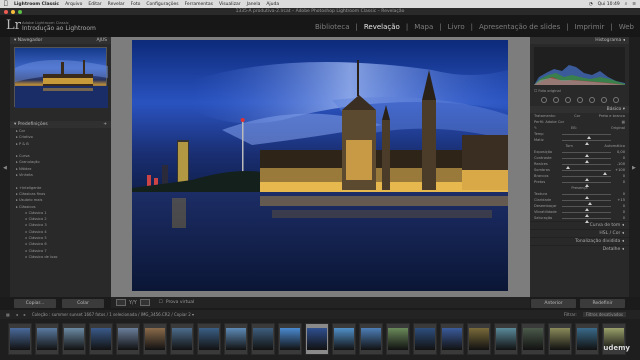 The width and height of the screenshot is (640, 360). I want to click on menu-ferramentas: Ferramentas, so click(199, 4).